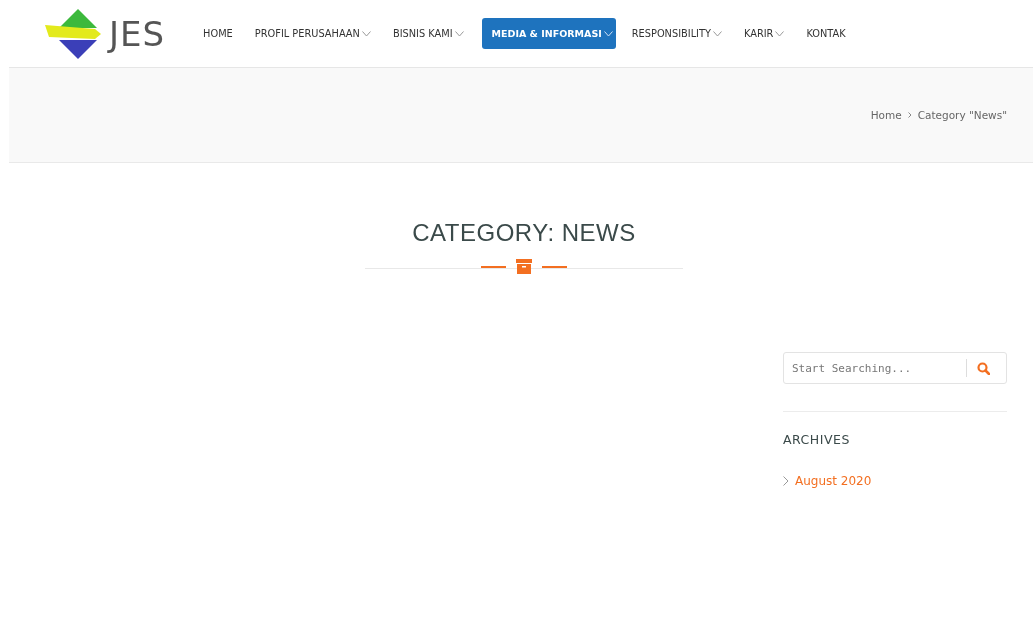 Image resolution: width=1033 pixels, height=635 pixels. Describe the element at coordinates (524, 266) in the screenshot. I see `archive-box-icon` at that location.